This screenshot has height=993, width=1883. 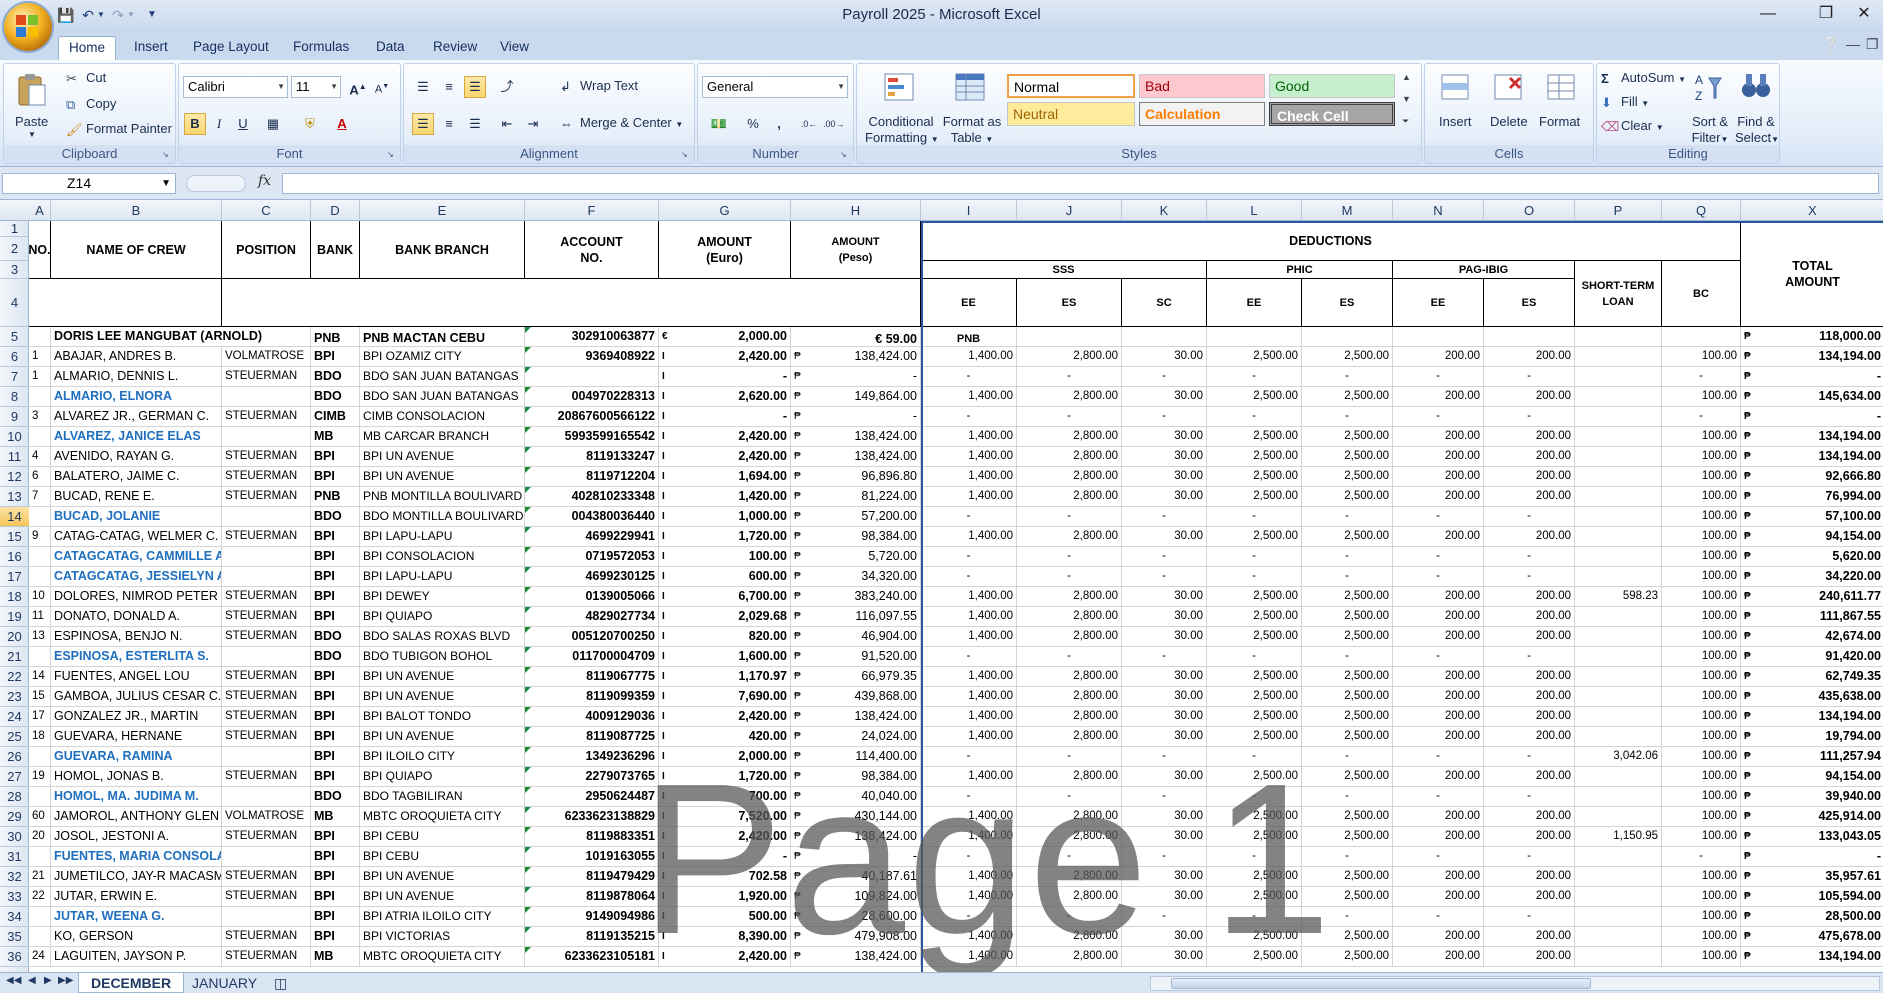 What do you see at coordinates (1164, 577) in the screenshot?
I see `cell-k17: -` at bounding box center [1164, 577].